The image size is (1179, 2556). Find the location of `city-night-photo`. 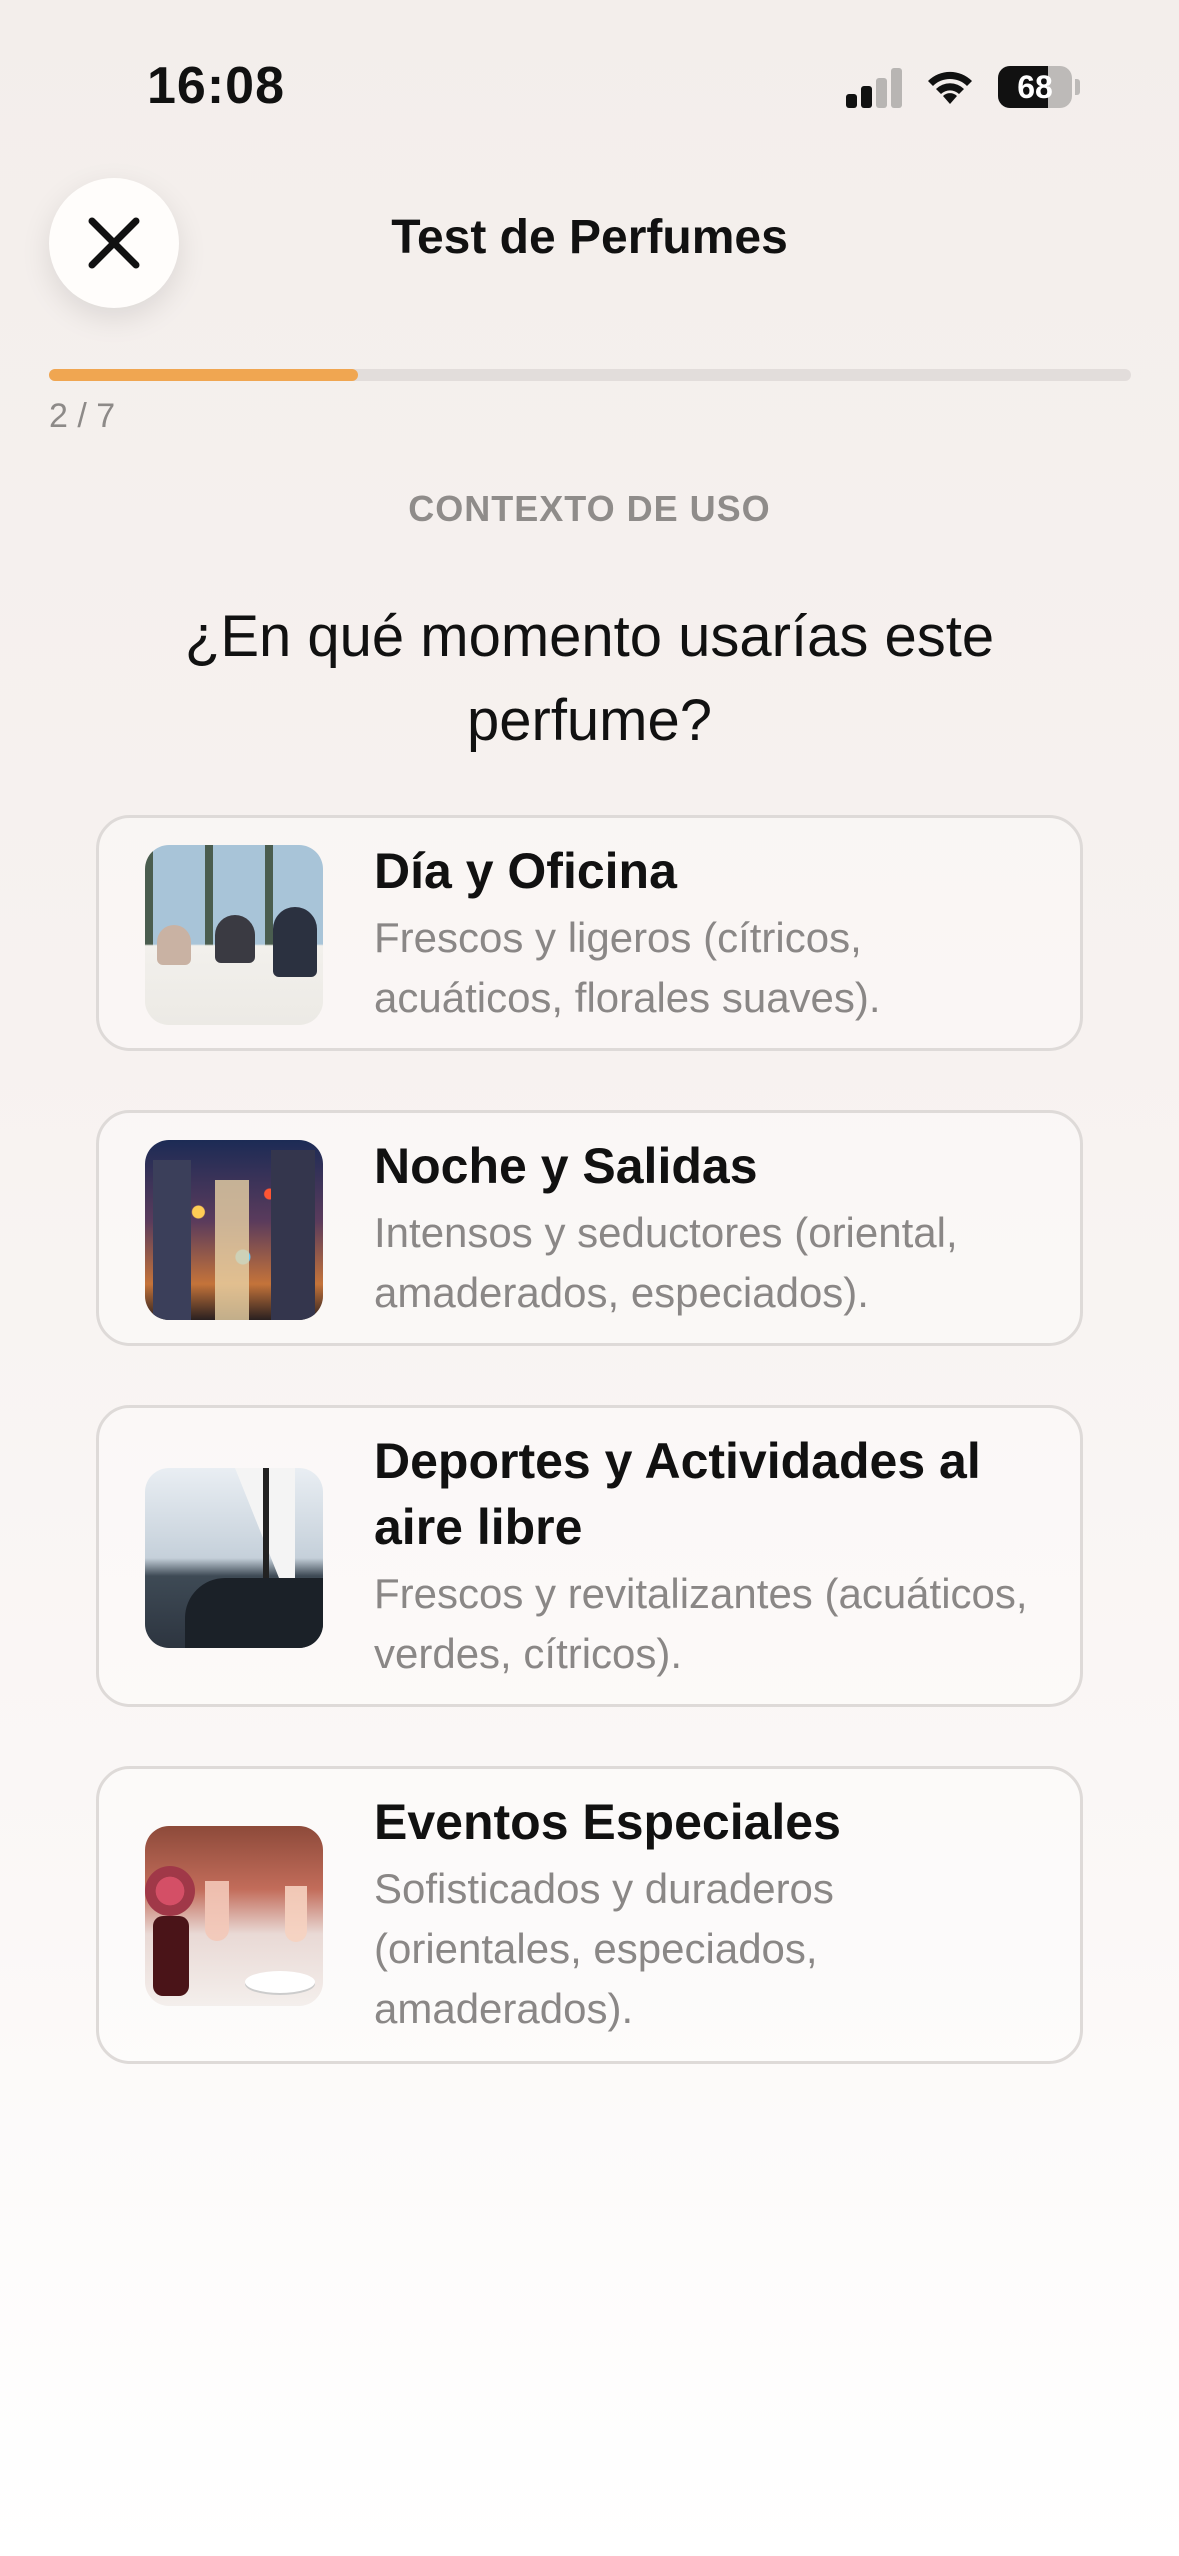

city-night-photo is located at coordinates (234, 1230).